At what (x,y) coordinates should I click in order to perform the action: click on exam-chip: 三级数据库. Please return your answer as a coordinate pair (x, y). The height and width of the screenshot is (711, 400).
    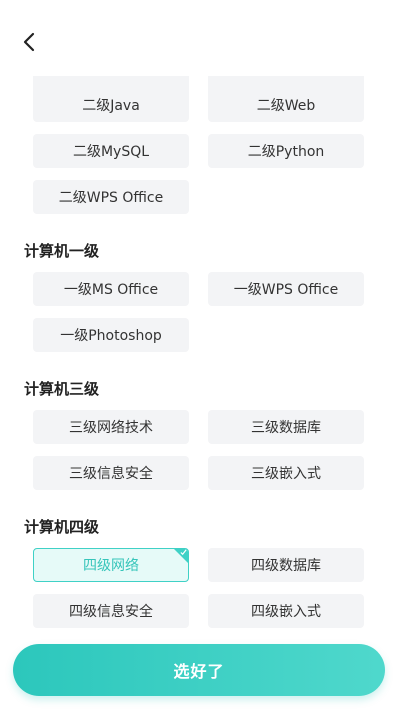
    Looking at the image, I should click on (286, 427).